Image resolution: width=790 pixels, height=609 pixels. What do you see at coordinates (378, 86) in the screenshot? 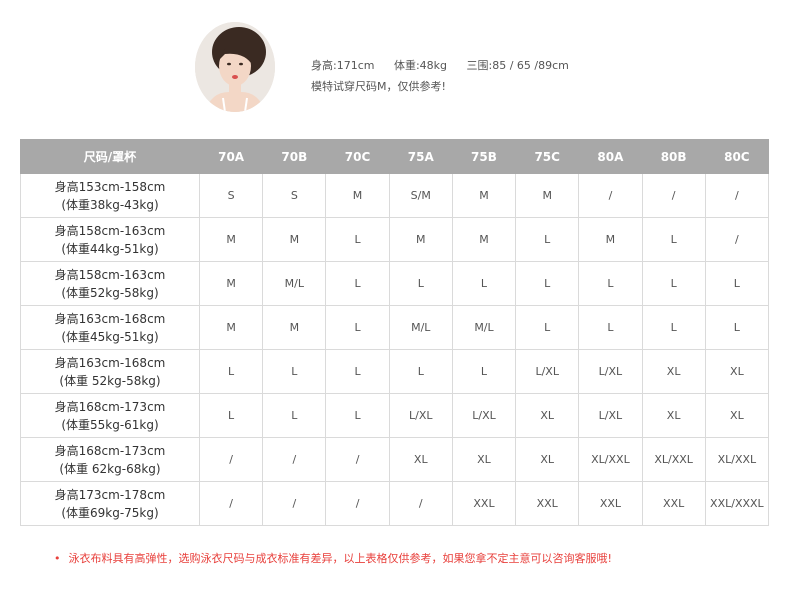
I see `model-size-note: 模特试穿尺码M，仅供参考!` at bounding box center [378, 86].